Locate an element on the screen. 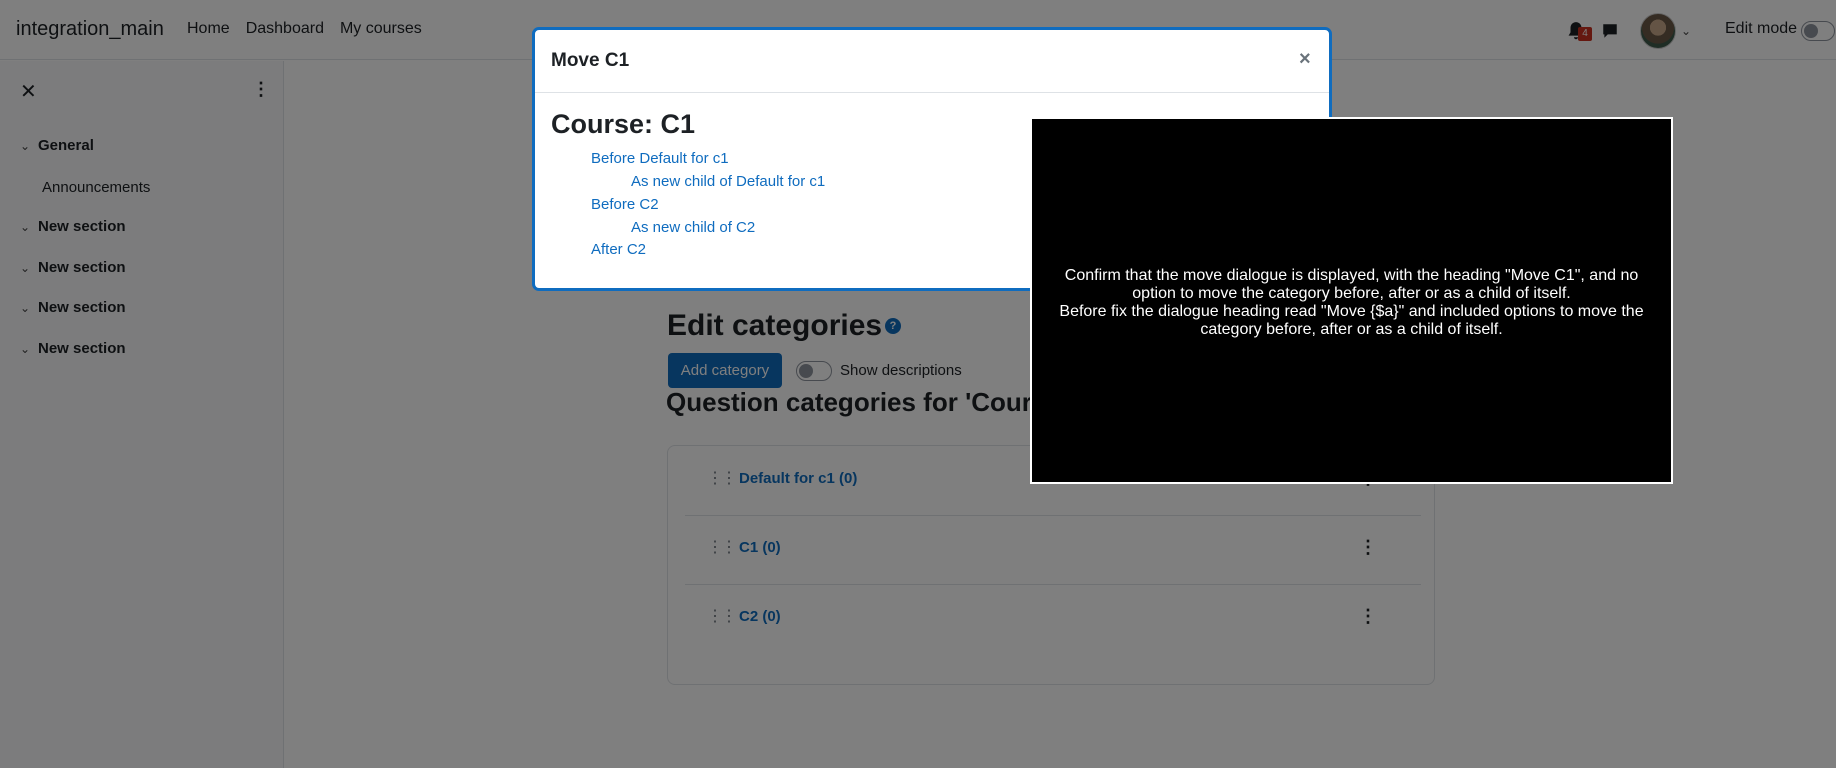 Image resolution: width=1836 pixels, height=768 pixels. move-child-of-c2: As new child of C2 is located at coordinates (693, 227).